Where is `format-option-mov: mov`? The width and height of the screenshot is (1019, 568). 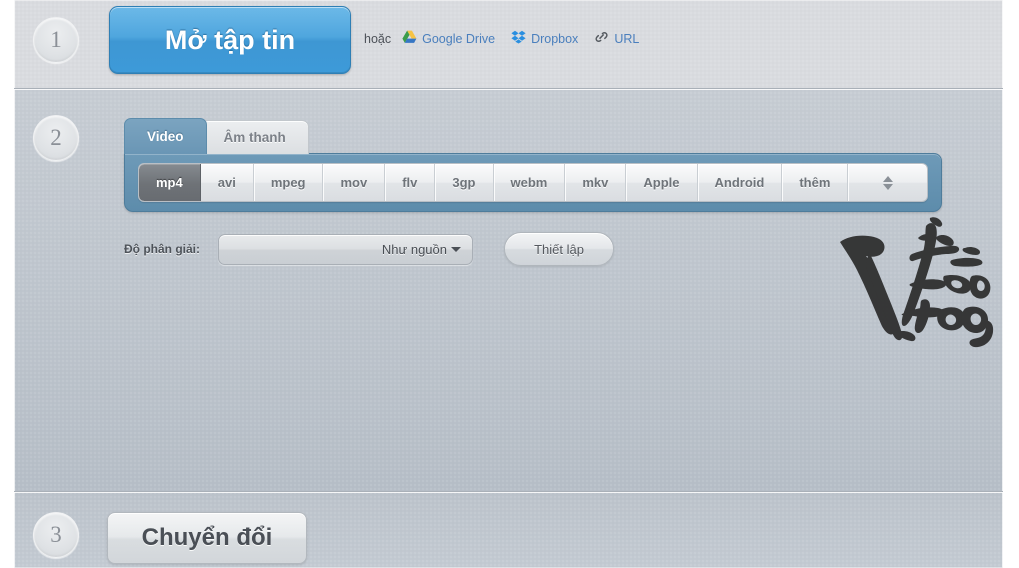 format-option-mov: mov is located at coordinates (354, 182).